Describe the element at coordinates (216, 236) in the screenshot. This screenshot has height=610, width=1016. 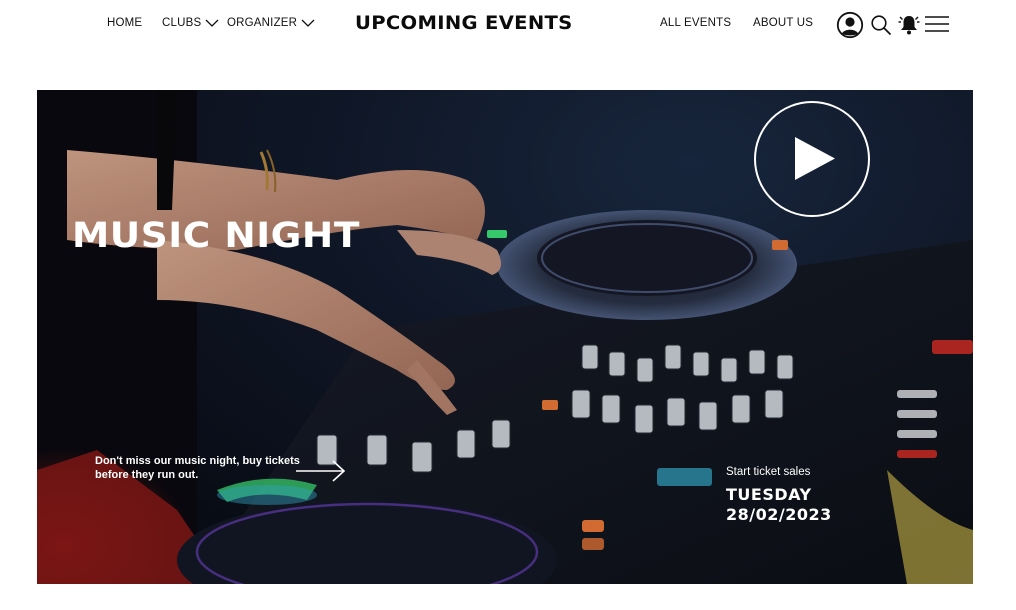
I see `hero-title: MUSIC NIGHT` at that location.